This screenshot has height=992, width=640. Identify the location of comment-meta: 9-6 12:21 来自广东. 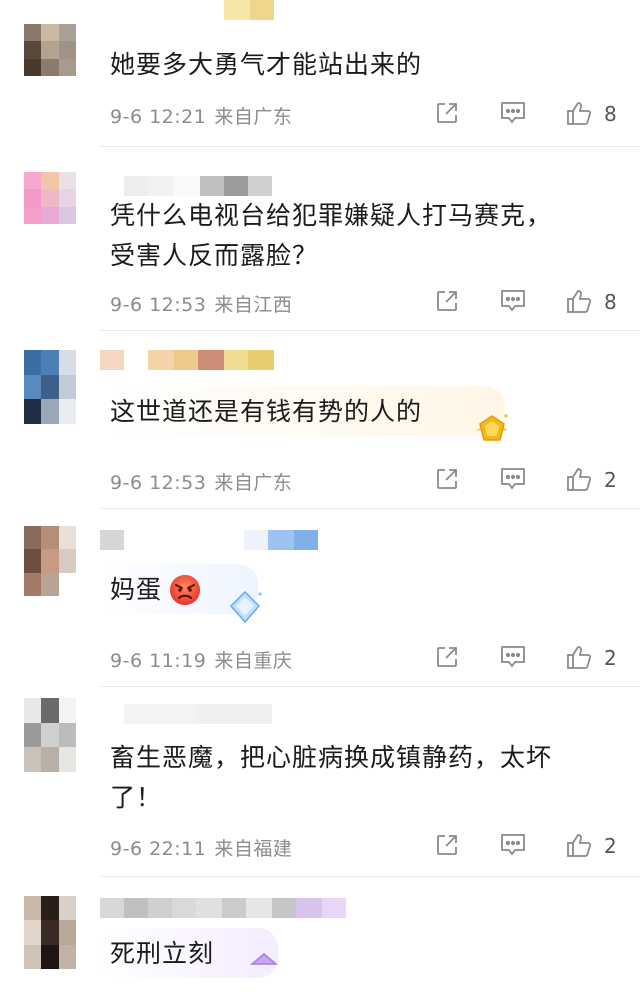
(201, 115).